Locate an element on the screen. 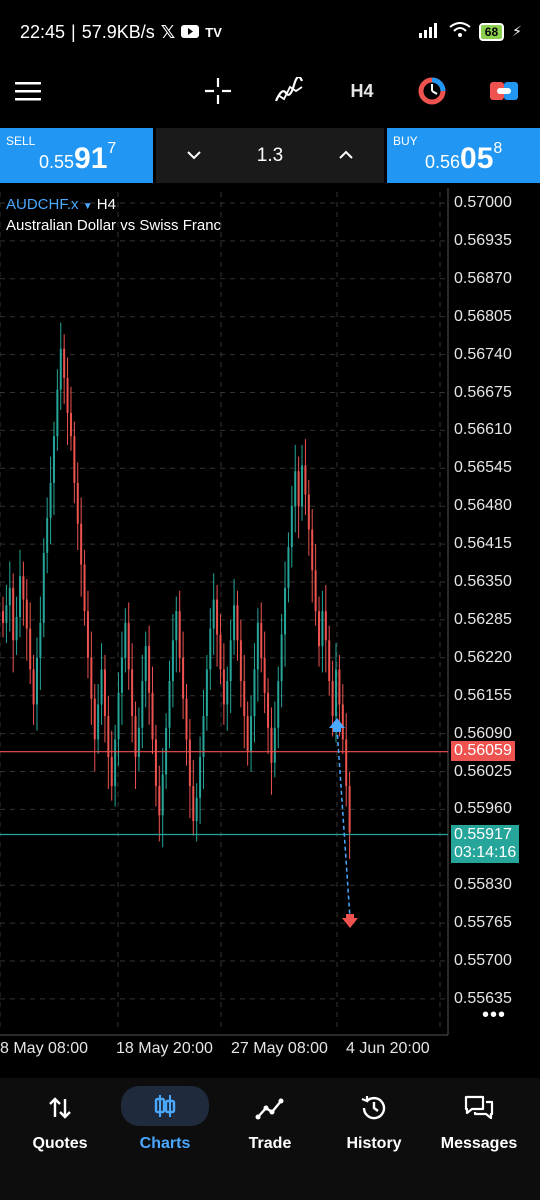 This screenshot has height=1200, width=540. tradingview-icon: TV is located at coordinates (213, 32).